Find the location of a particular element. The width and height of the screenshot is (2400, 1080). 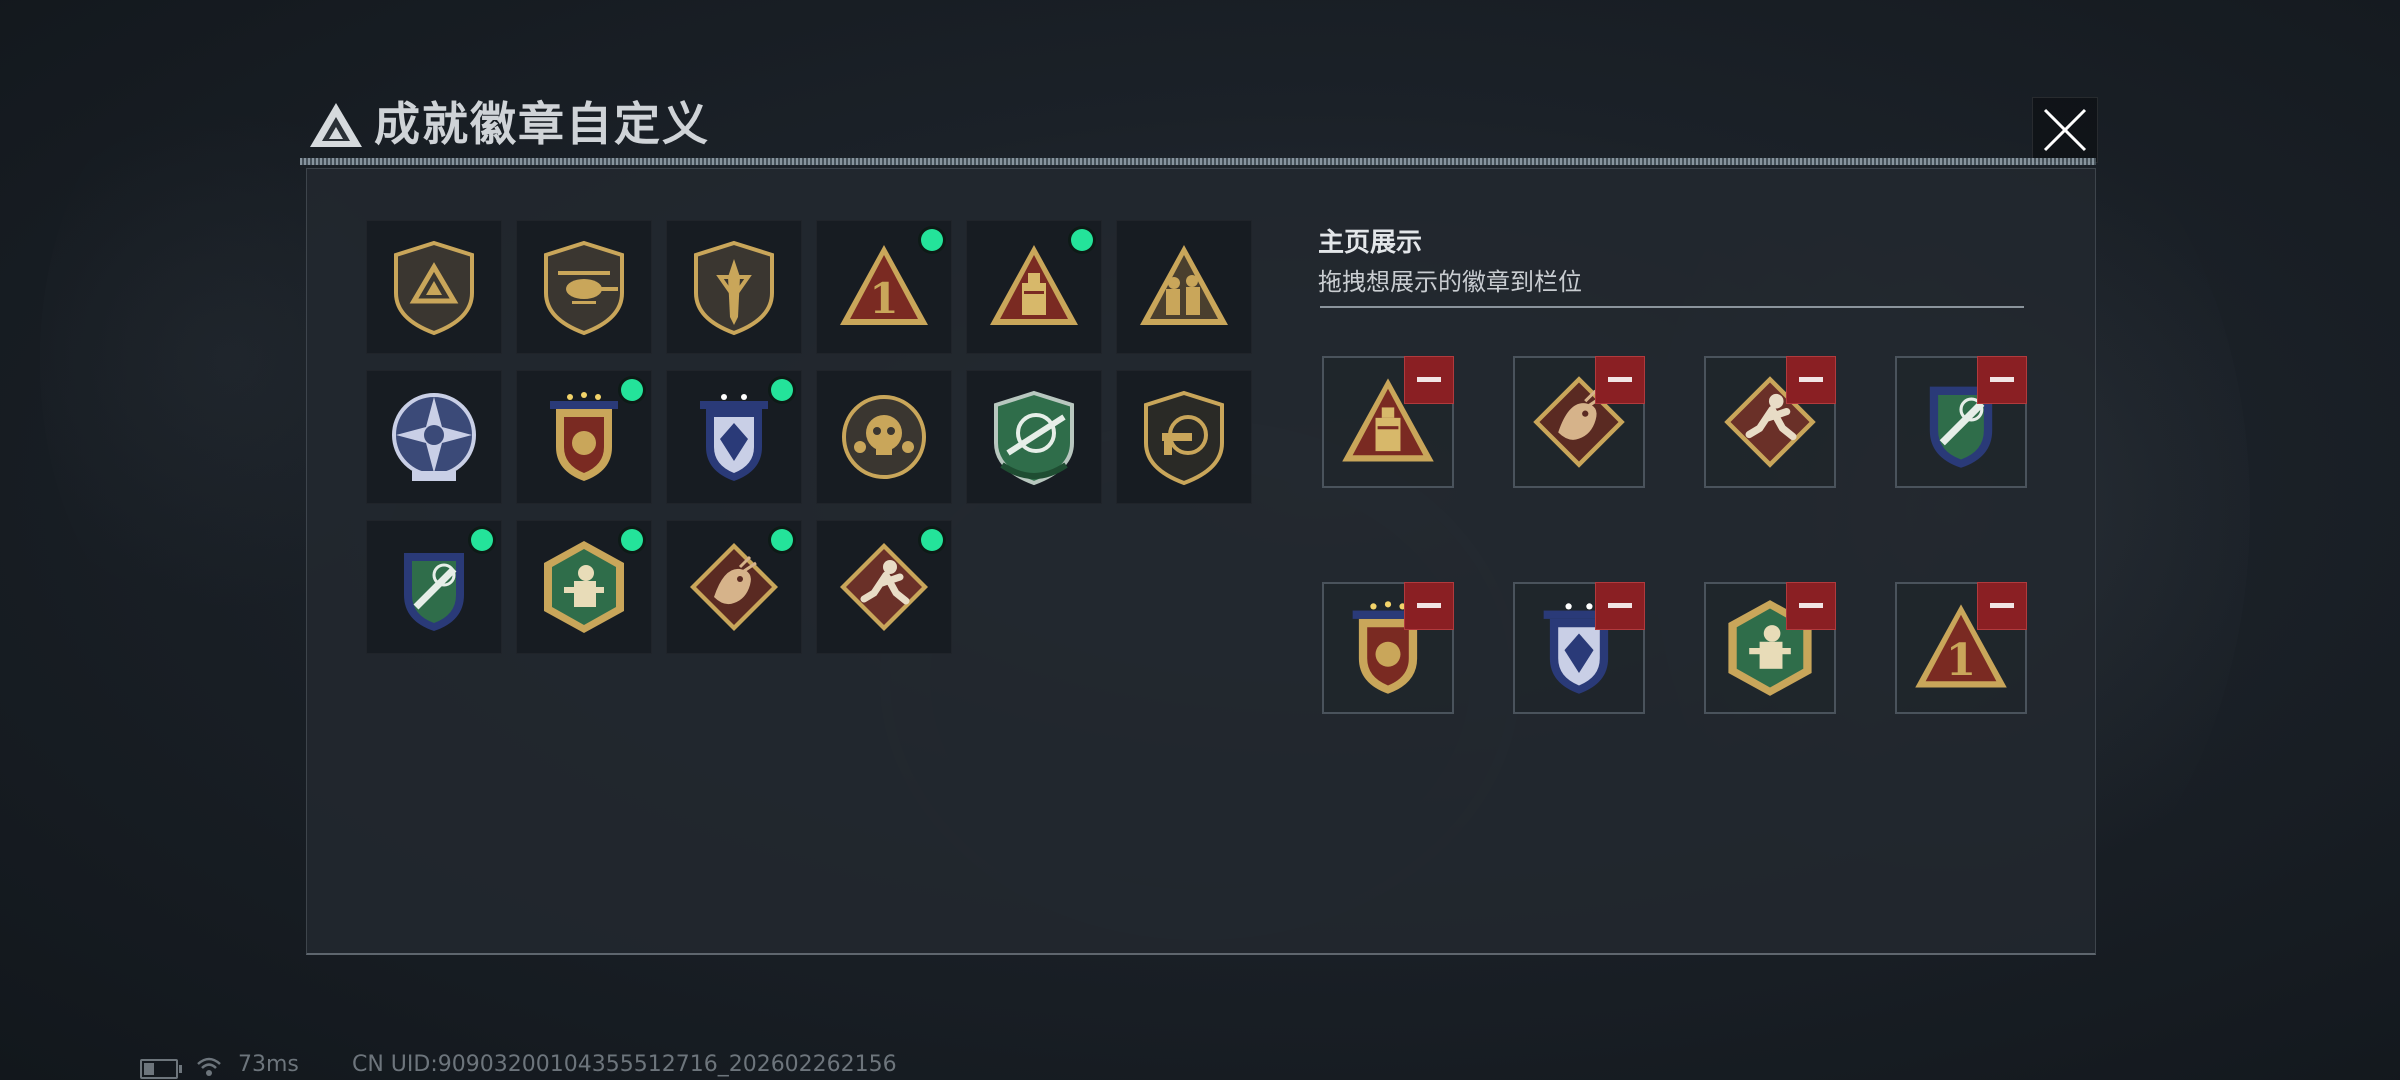

bomb-triangle-badge-icon is located at coordinates (1034, 285).